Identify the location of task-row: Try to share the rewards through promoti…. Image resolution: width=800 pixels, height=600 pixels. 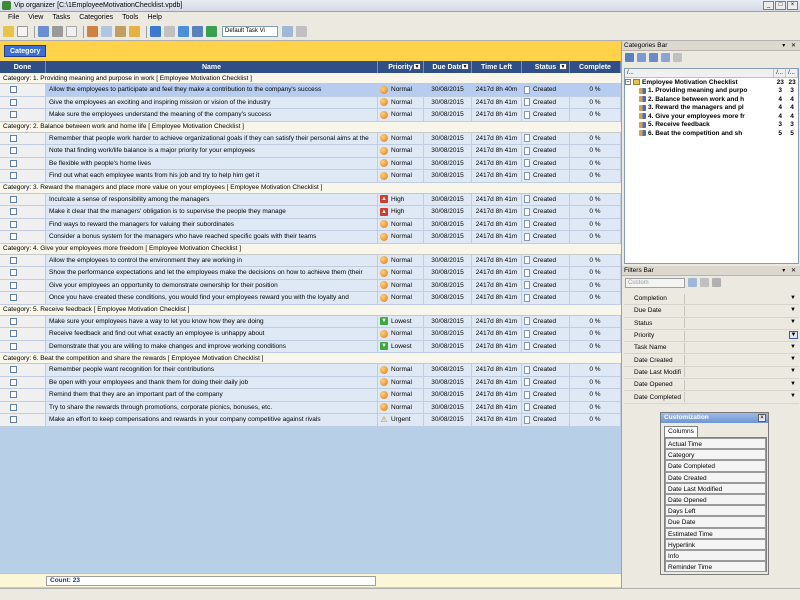
(310, 407).